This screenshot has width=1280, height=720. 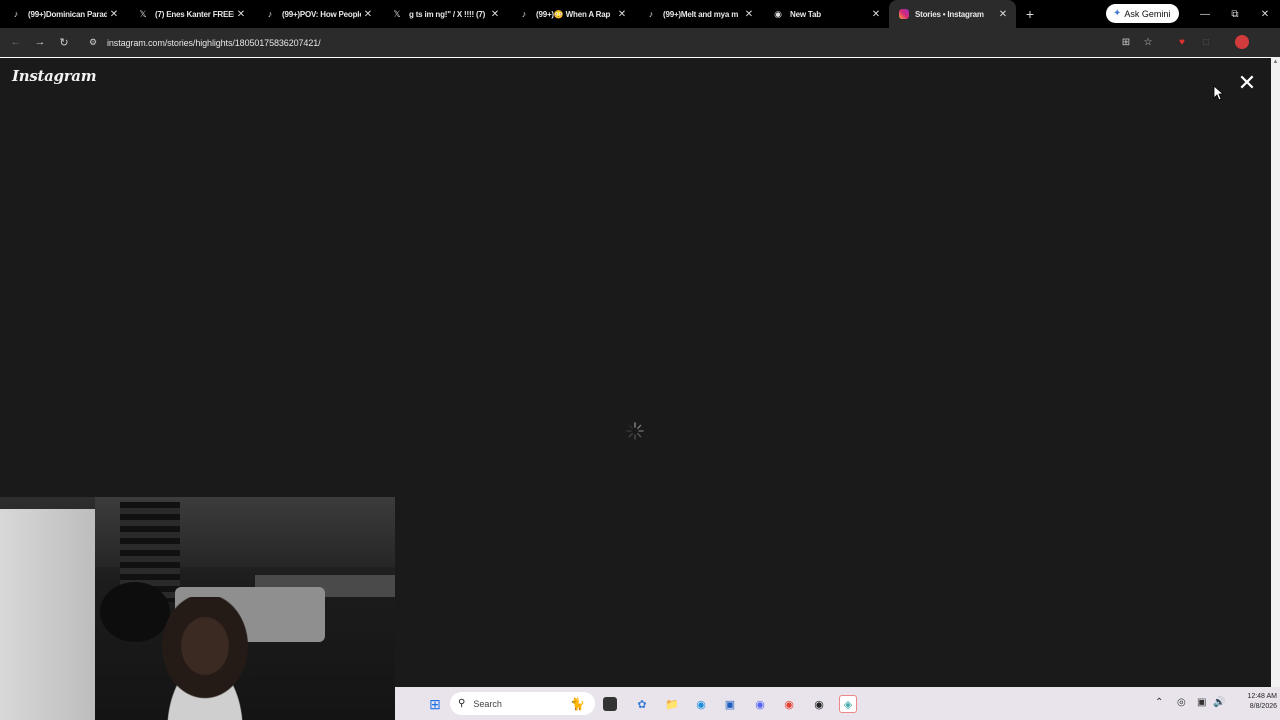 What do you see at coordinates (1182, 42) in the screenshot?
I see `extension-icon: ♥` at bounding box center [1182, 42].